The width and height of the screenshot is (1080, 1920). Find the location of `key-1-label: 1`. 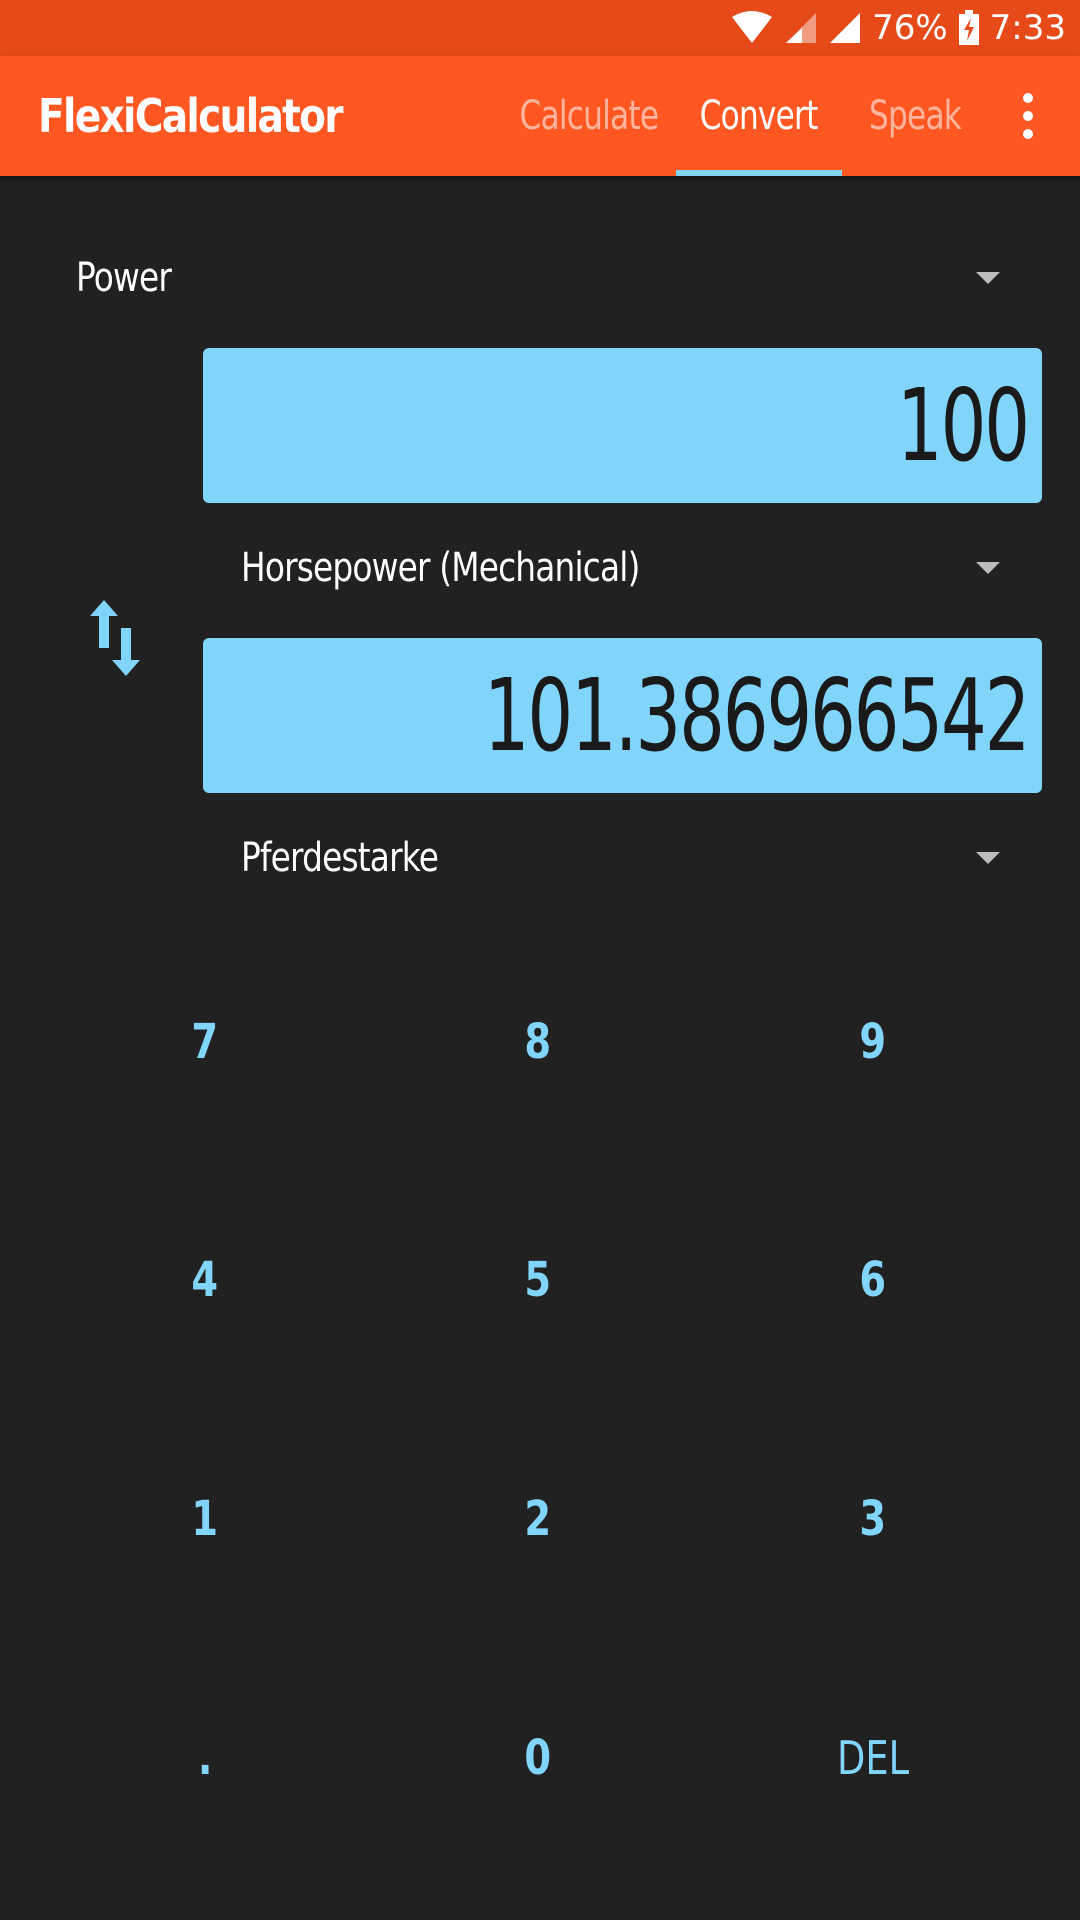

key-1-label: 1 is located at coordinates (205, 1519).